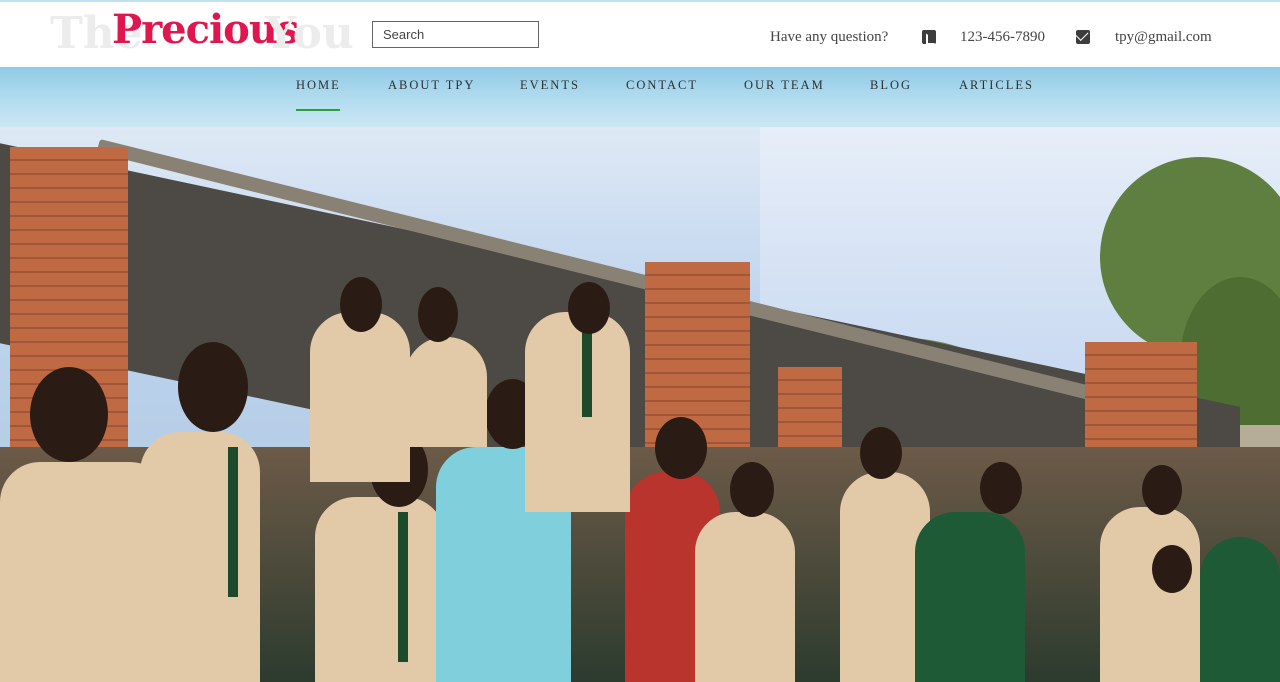 This screenshot has height=682, width=1280. Describe the element at coordinates (681, 448) in the screenshot. I see `teacher-head` at that location.